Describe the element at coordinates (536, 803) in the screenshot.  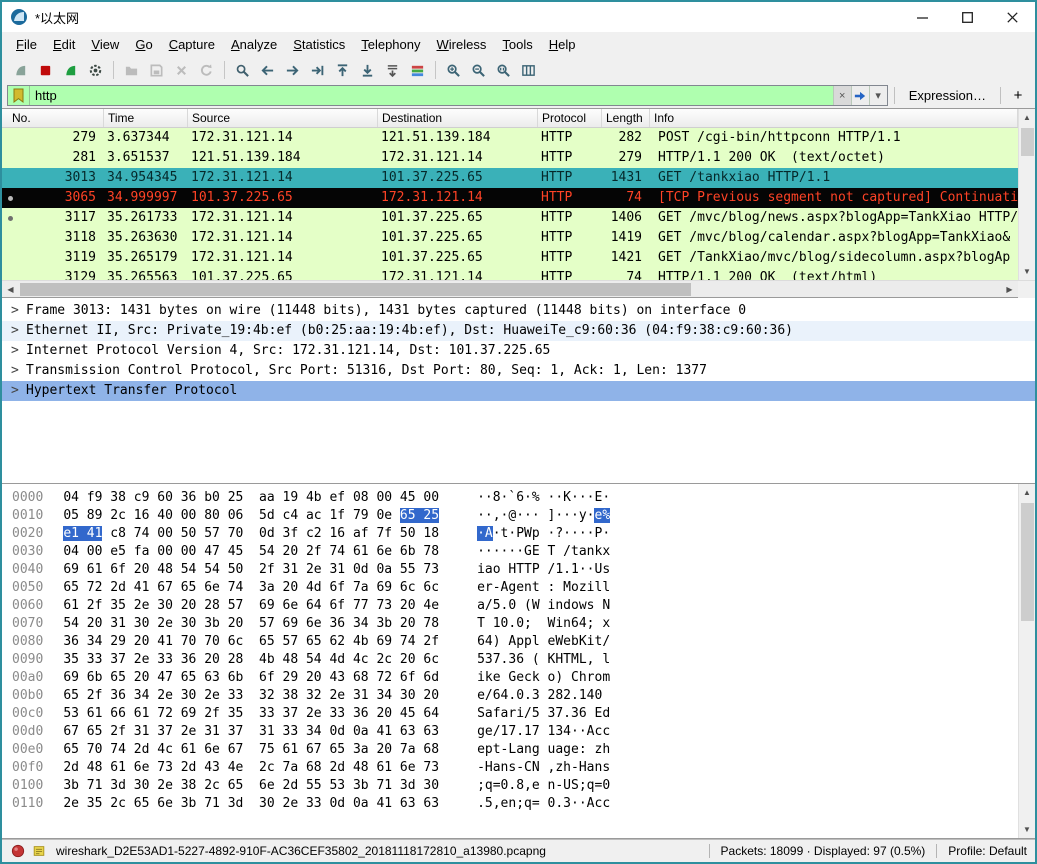
I see `ascii-char: =` at that location.